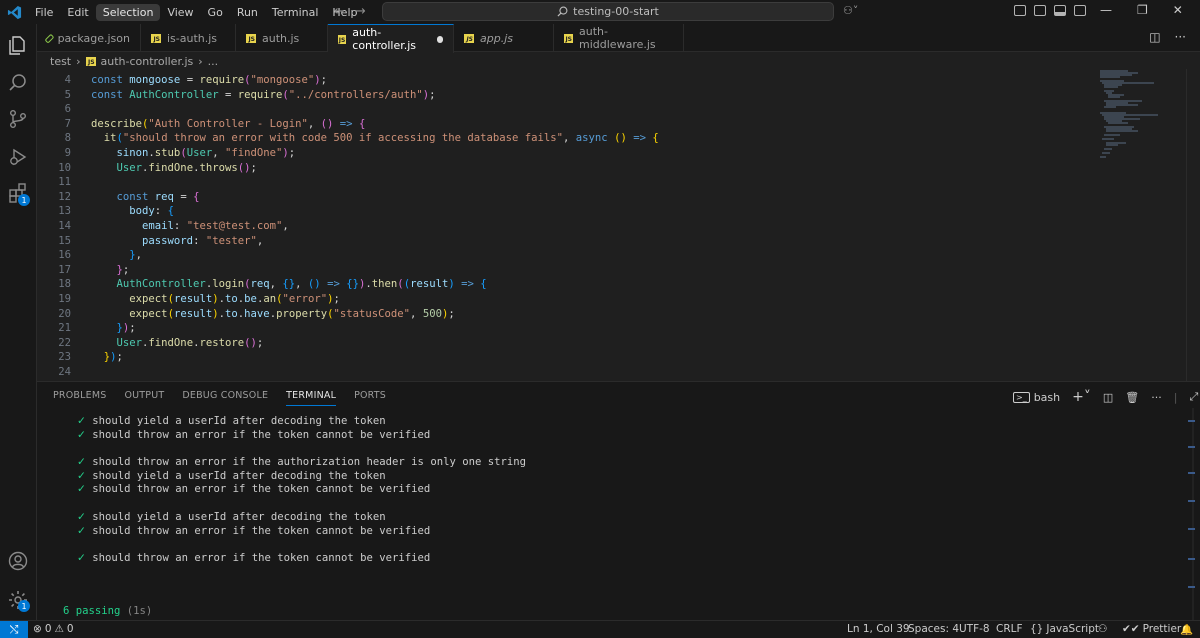  What do you see at coordinates (1186, 629) in the screenshot?
I see `notifications-bell-icon: 🔔` at bounding box center [1186, 629].